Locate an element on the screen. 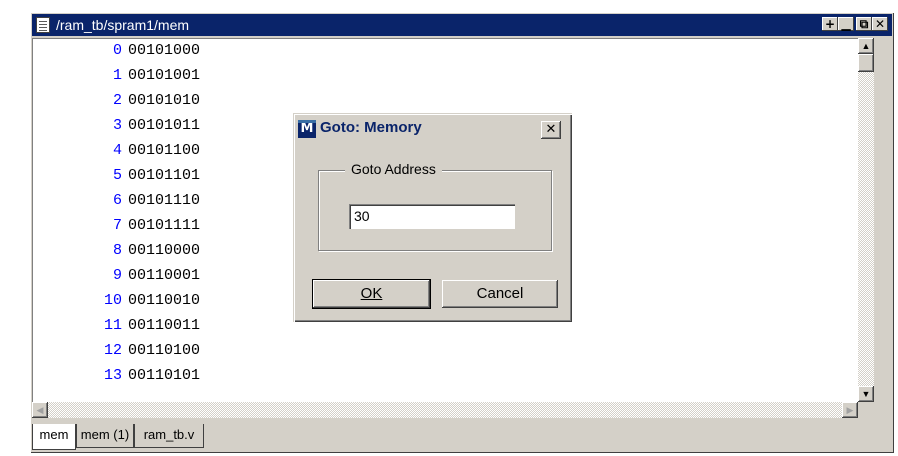 The width and height of the screenshot is (898, 456). memory-value: 00101111 is located at coordinates (164, 225).